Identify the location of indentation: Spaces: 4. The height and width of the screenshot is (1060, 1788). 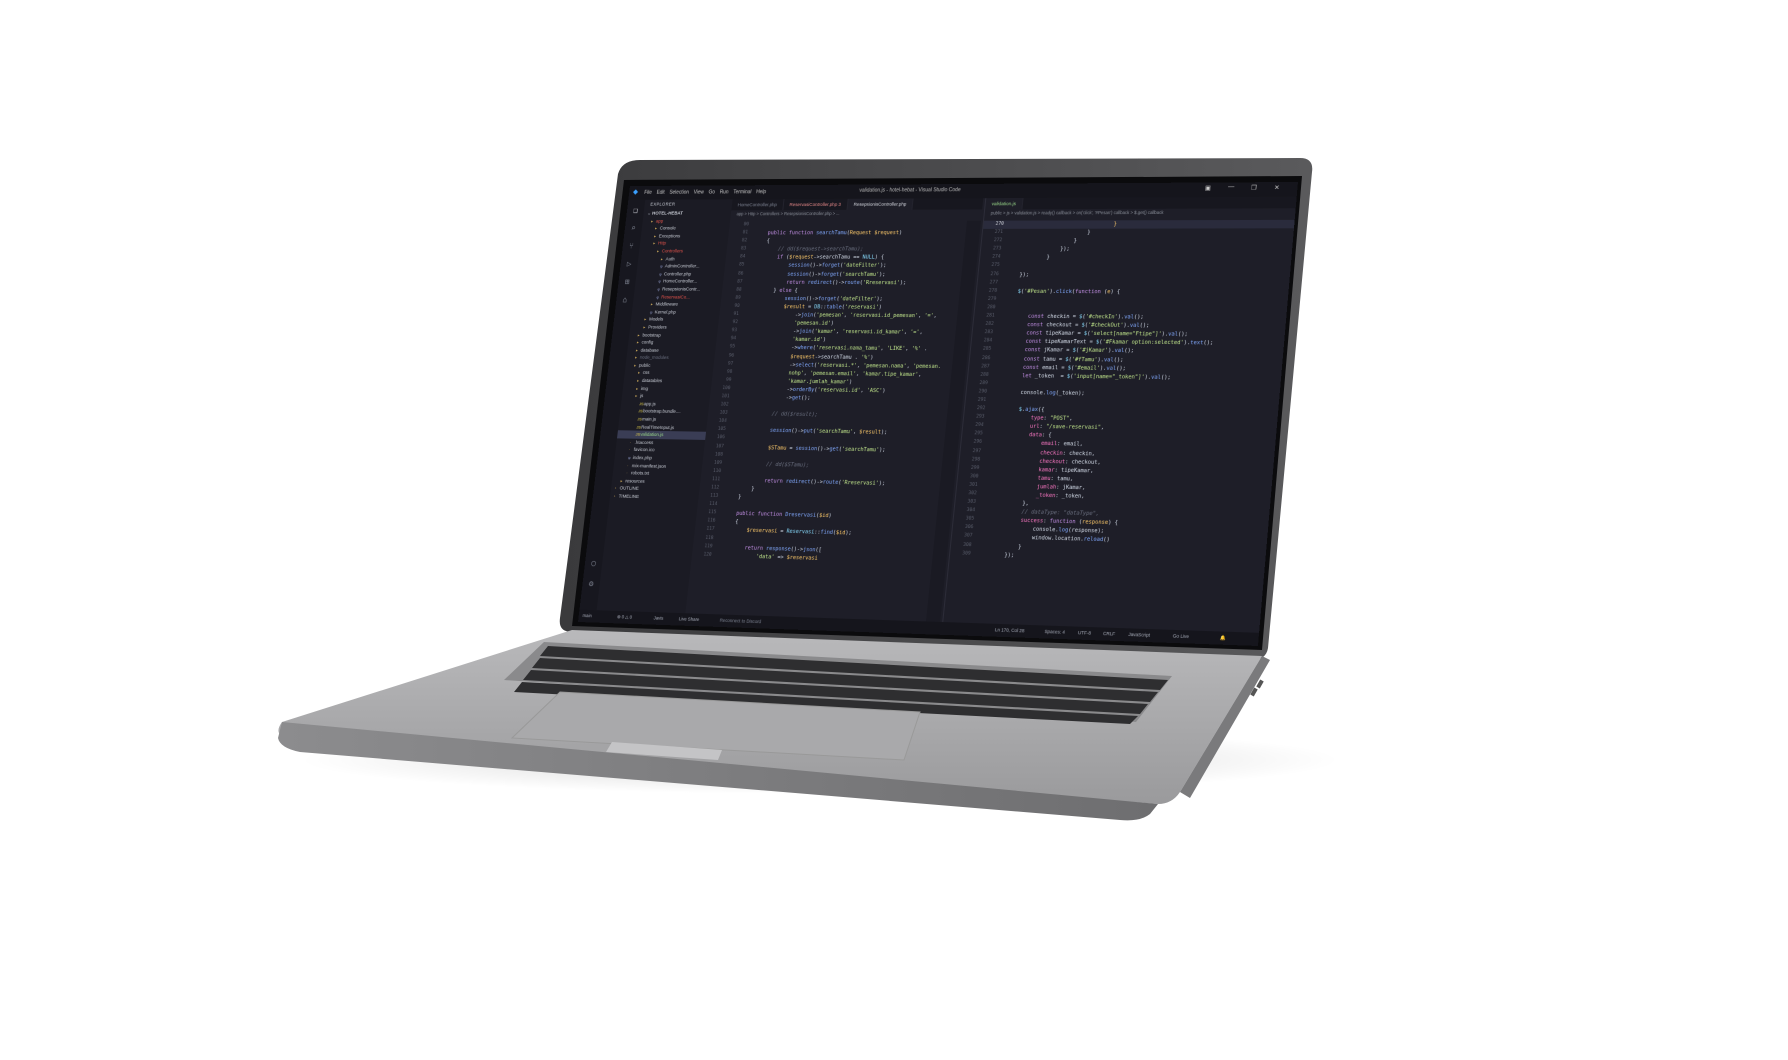
(1055, 633).